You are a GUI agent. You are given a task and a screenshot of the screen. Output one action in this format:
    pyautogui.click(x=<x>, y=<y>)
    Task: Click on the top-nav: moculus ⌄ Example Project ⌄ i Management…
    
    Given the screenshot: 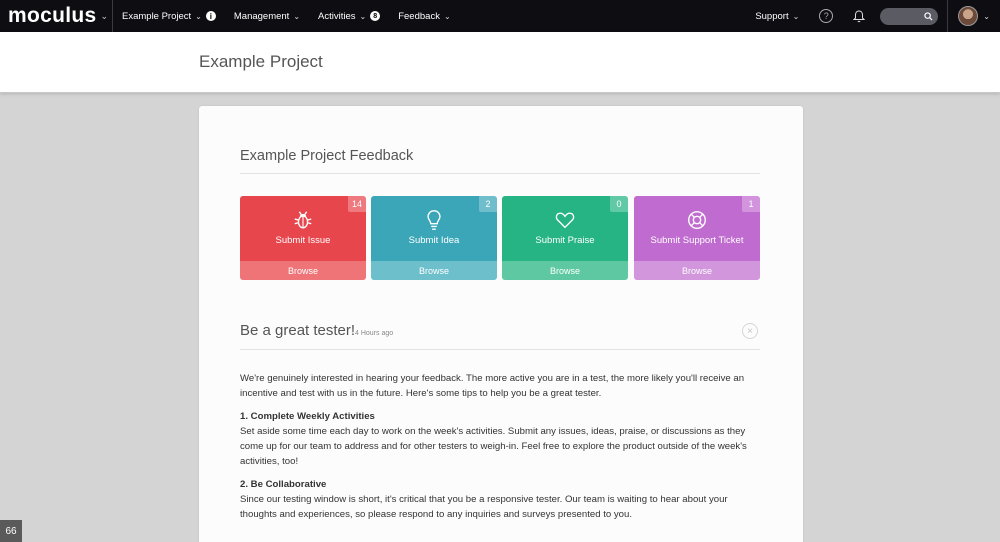 What is the action you would take?
    pyautogui.click(x=500, y=16)
    